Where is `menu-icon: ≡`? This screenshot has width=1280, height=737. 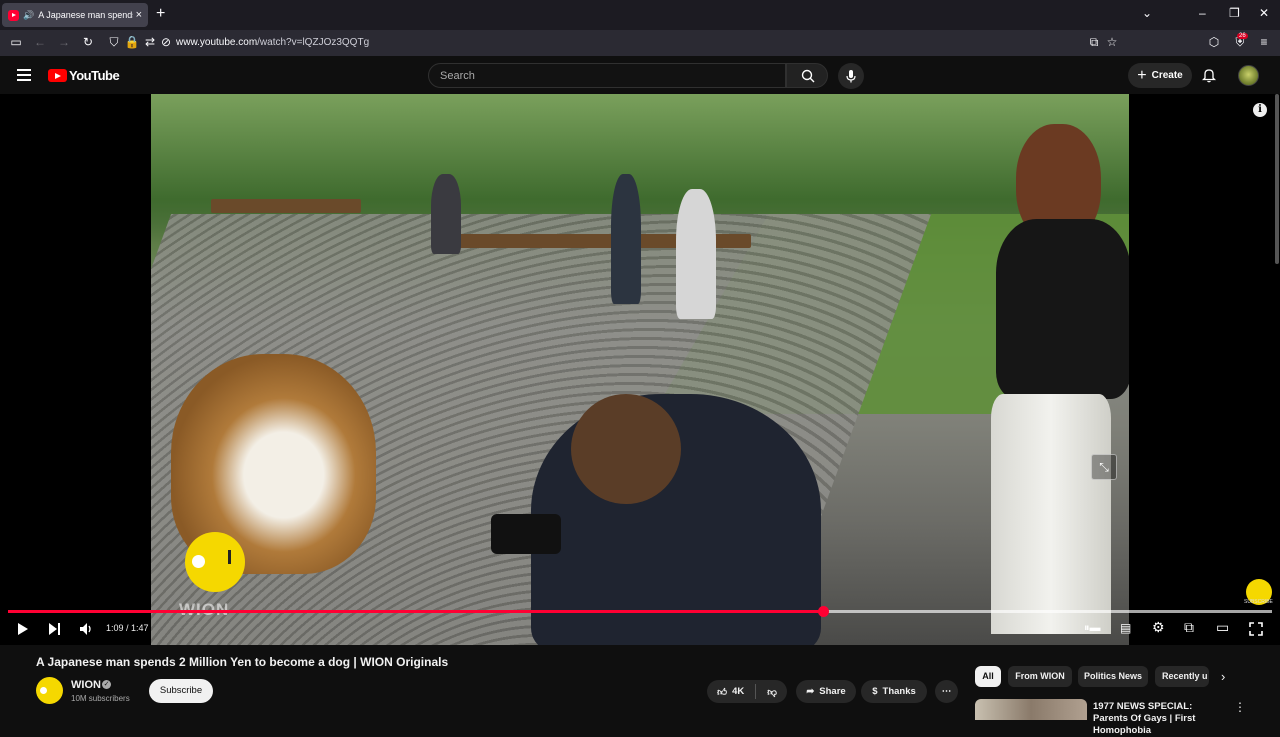
menu-icon: ≡ is located at coordinates (1264, 42).